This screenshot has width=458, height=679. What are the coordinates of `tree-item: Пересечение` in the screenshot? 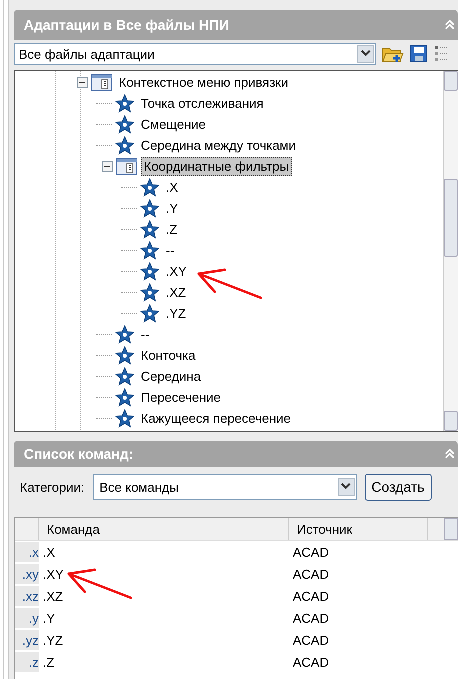 It's located at (181, 397).